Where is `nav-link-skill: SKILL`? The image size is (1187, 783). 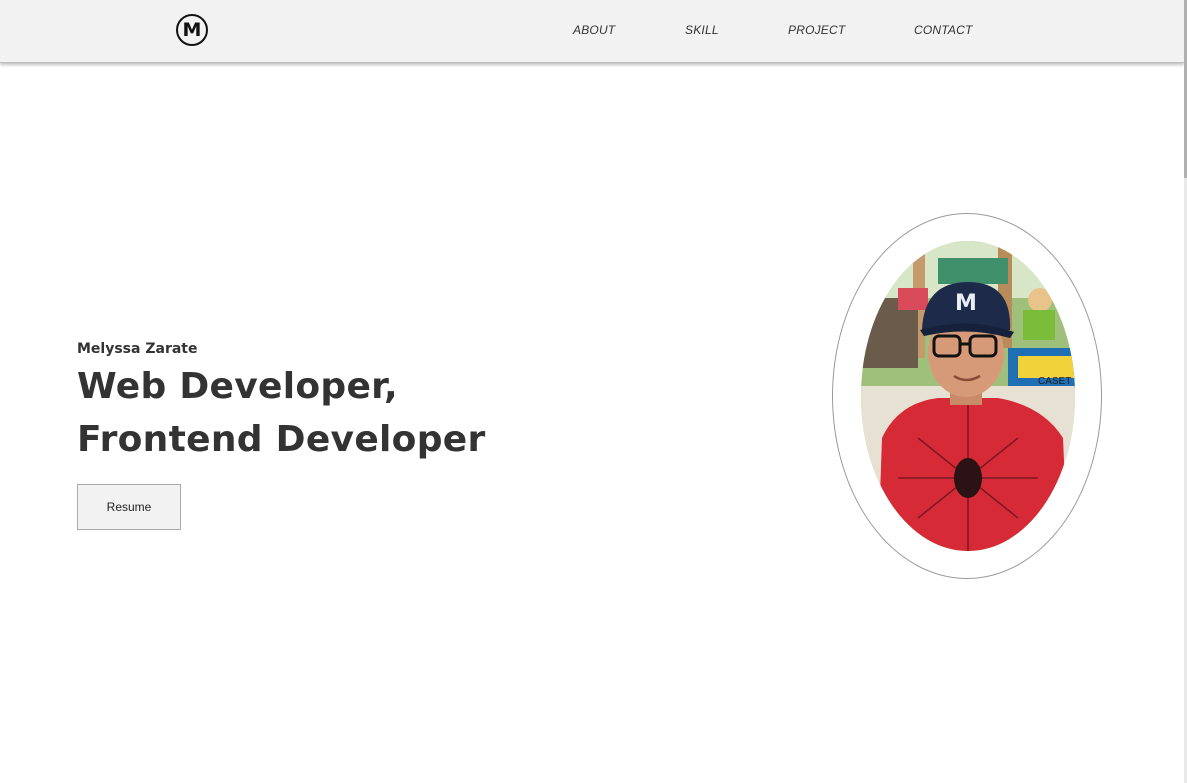 nav-link-skill: SKILL is located at coordinates (702, 30).